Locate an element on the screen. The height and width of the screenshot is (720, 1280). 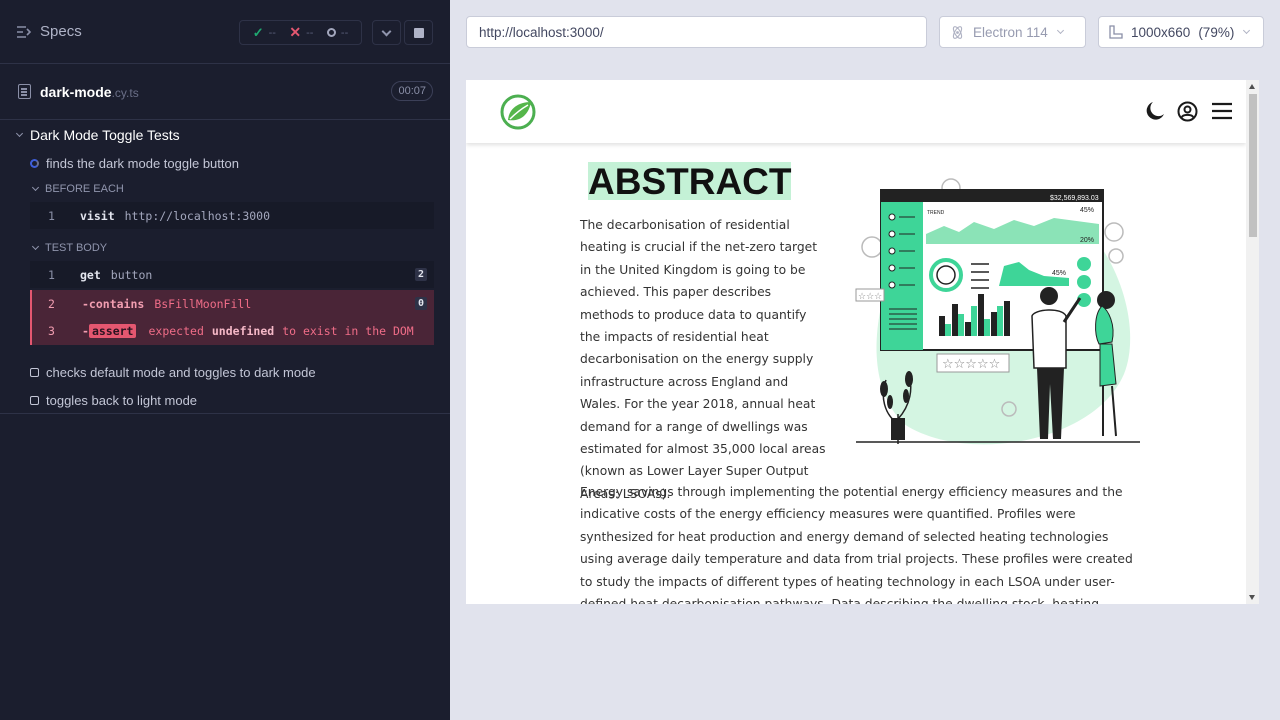
test-body-hook: TEST BODY is located at coordinates (69, 248).